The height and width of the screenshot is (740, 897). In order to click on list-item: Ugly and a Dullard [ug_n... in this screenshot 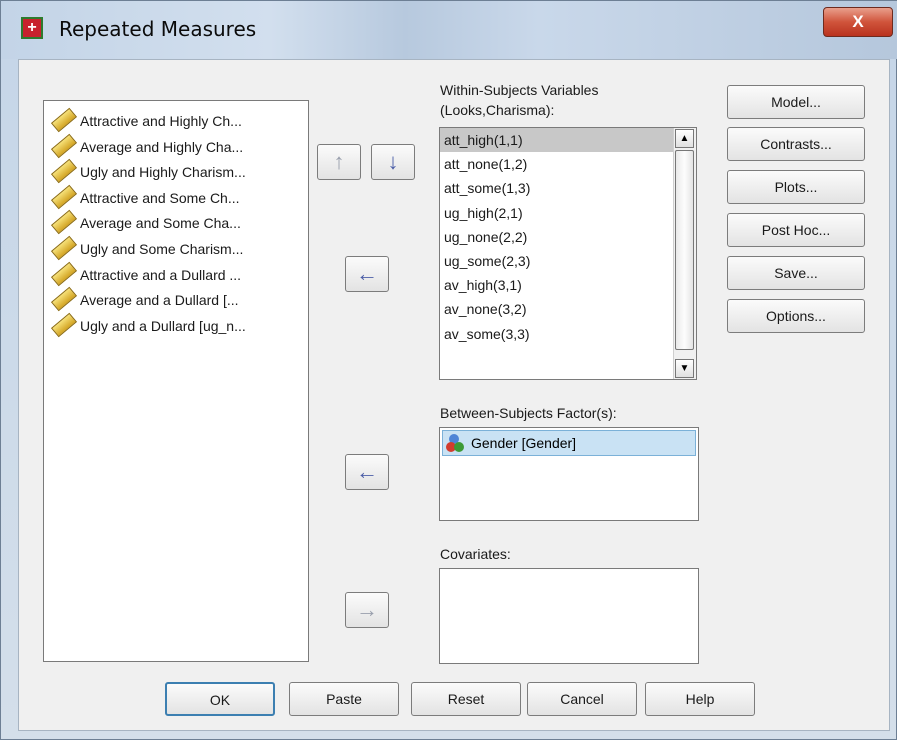, I will do `click(176, 326)`.